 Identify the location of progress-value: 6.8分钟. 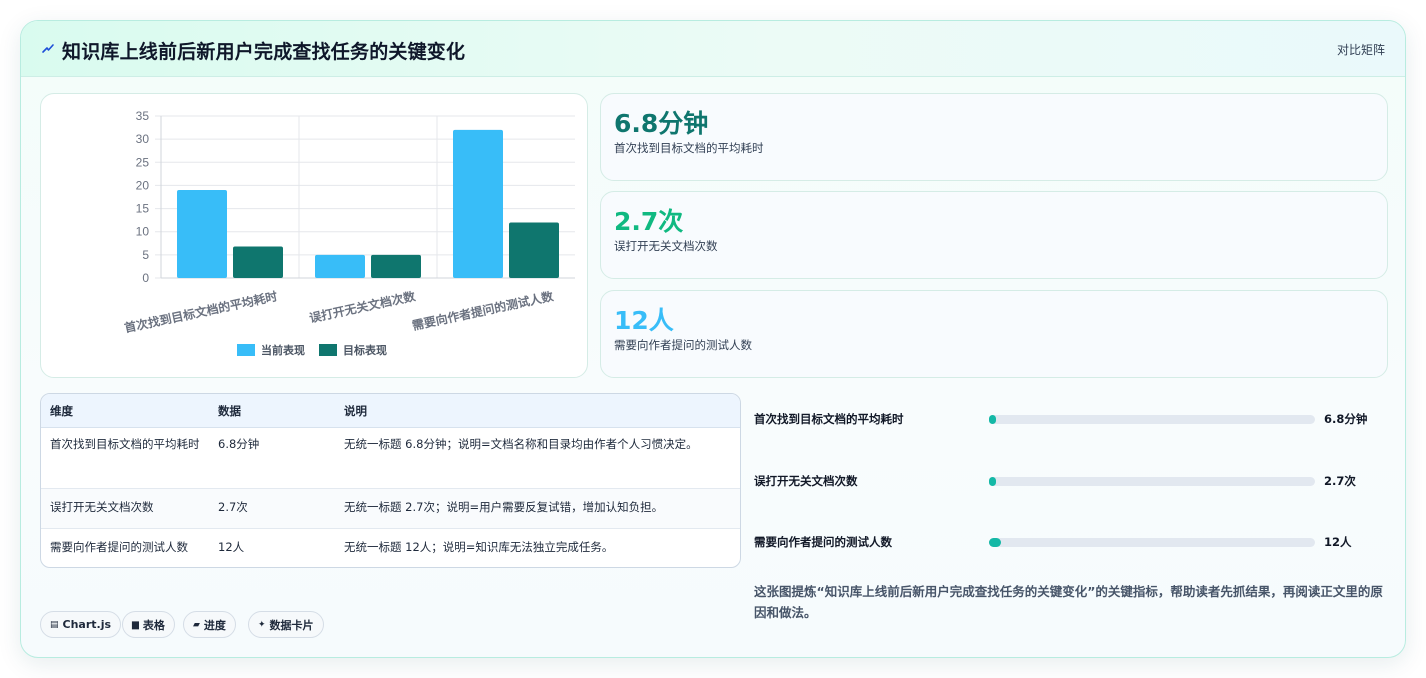
(1346, 419).